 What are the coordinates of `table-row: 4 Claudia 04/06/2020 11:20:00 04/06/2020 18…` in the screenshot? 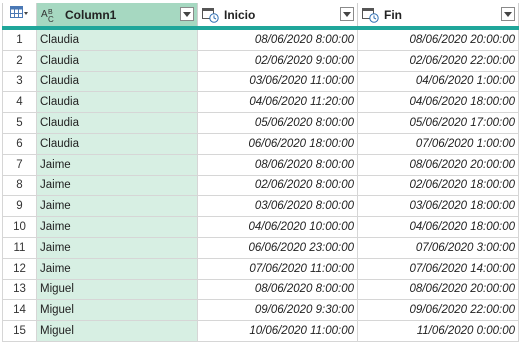 It's located at (260, 103).